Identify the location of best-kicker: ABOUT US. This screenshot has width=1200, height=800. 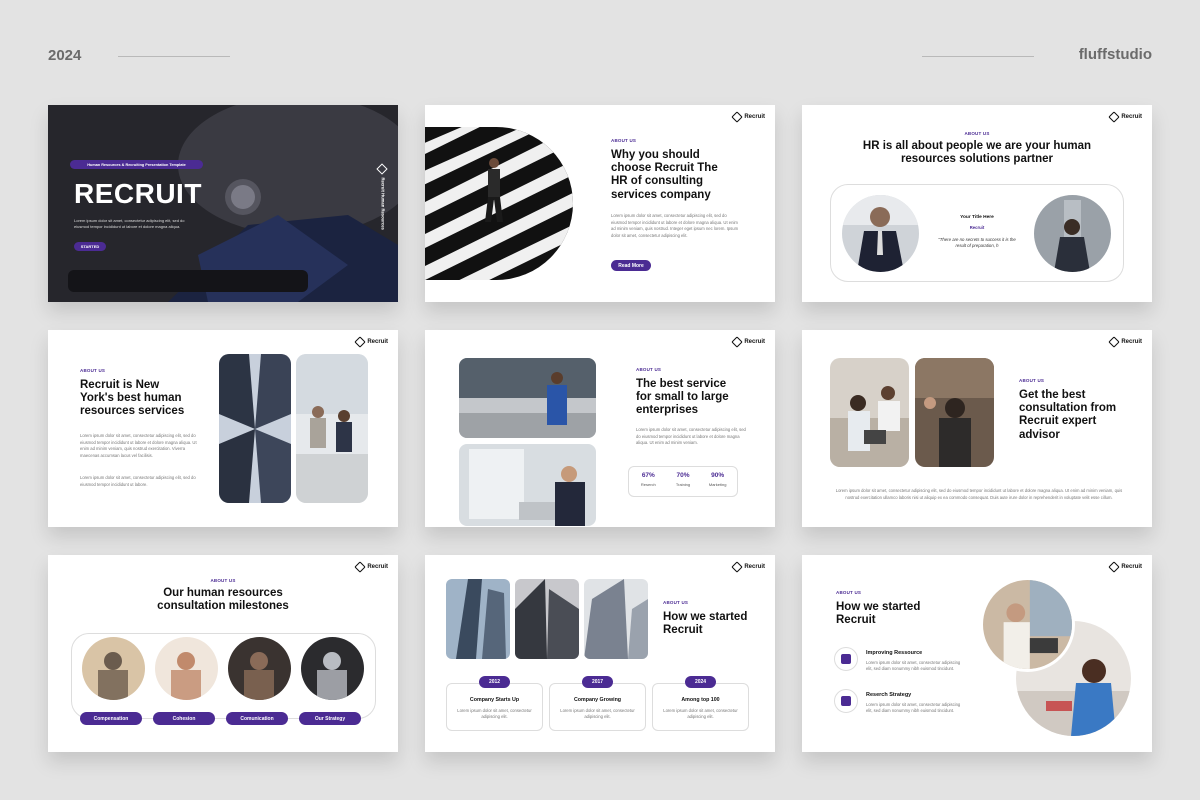
(93, 370).